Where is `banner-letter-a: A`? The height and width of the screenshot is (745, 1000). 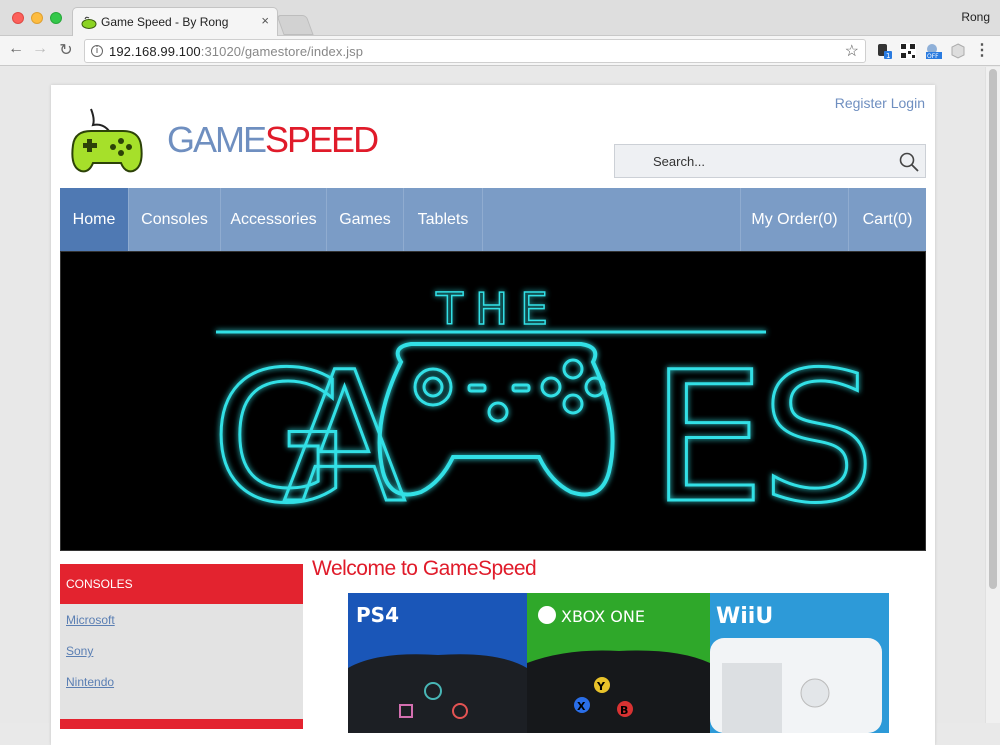 banner-letter-a: A is located at coordinates (344, 438).